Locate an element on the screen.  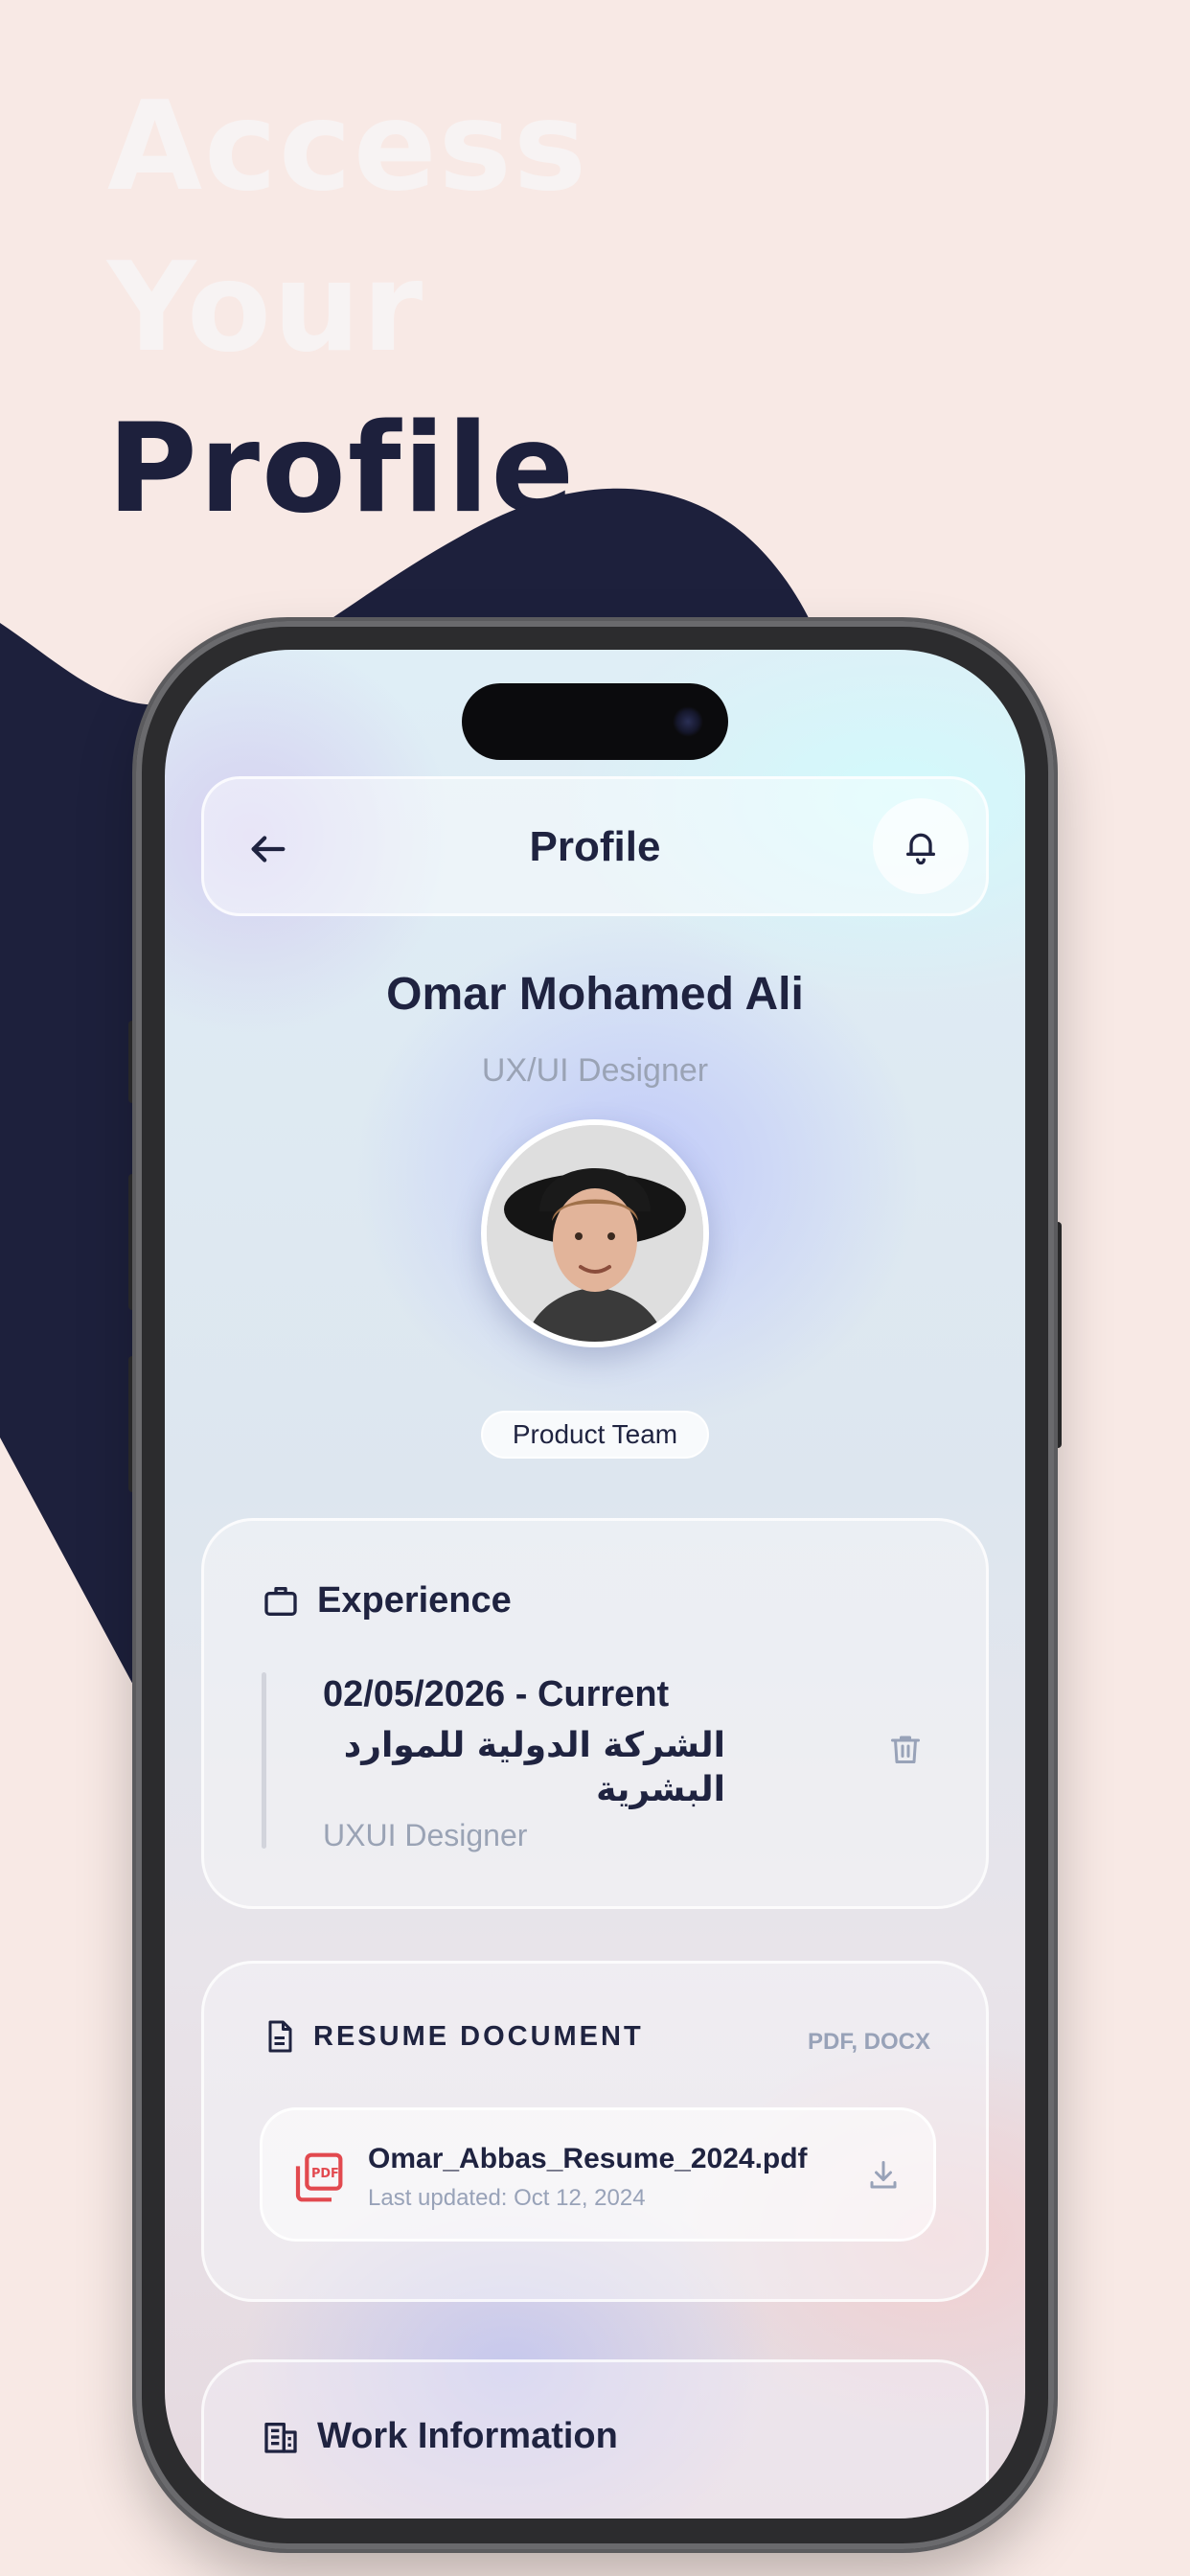
work-info-card: Work Information is located at coordinates (595, 2438).